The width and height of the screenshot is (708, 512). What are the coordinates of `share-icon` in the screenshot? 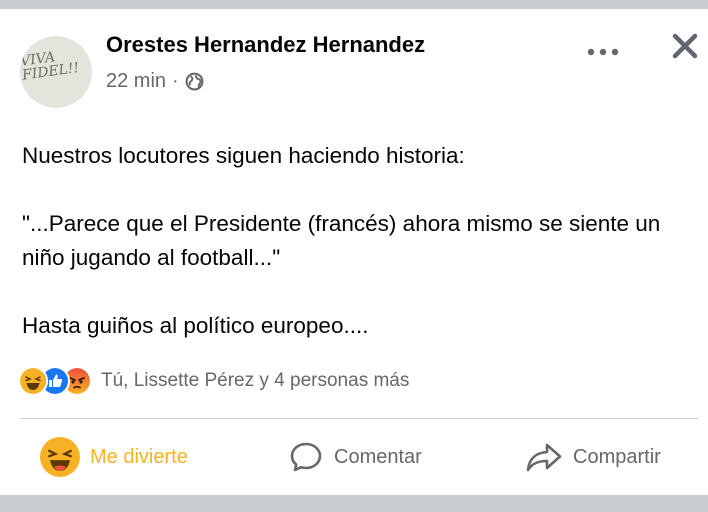 It's located at (544, 457).